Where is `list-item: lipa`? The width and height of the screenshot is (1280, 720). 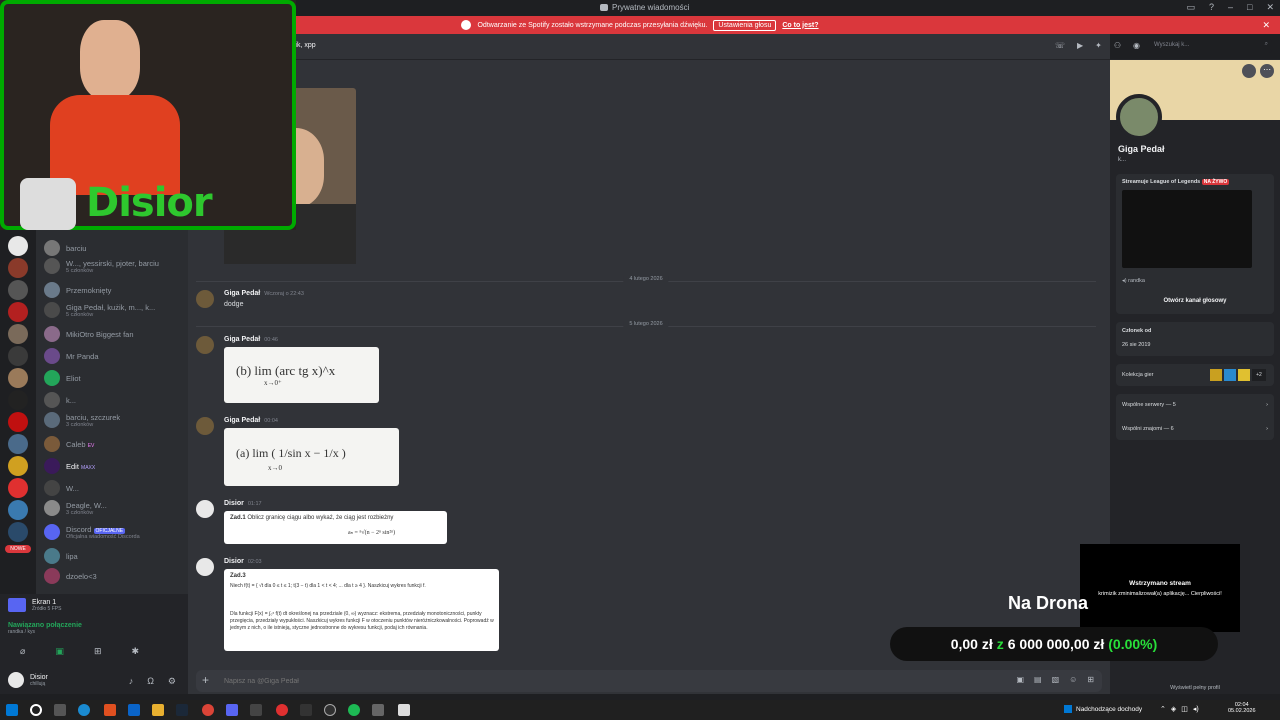 list-item: lipa is located at coordinates (61, 556).